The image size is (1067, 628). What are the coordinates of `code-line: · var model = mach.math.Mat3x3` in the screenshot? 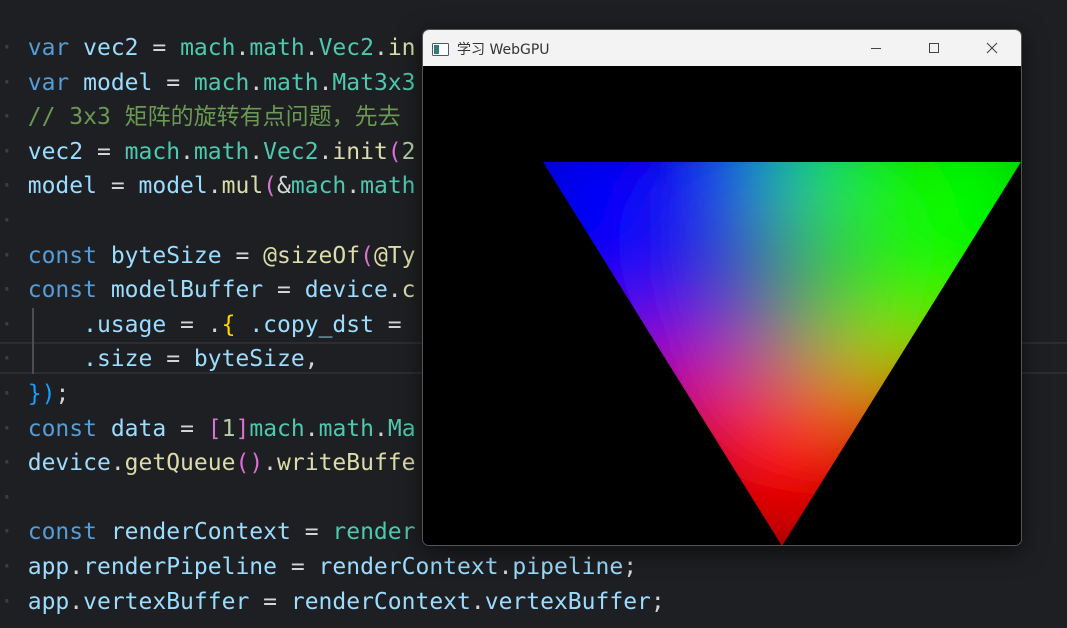 It's located at (208, 83).